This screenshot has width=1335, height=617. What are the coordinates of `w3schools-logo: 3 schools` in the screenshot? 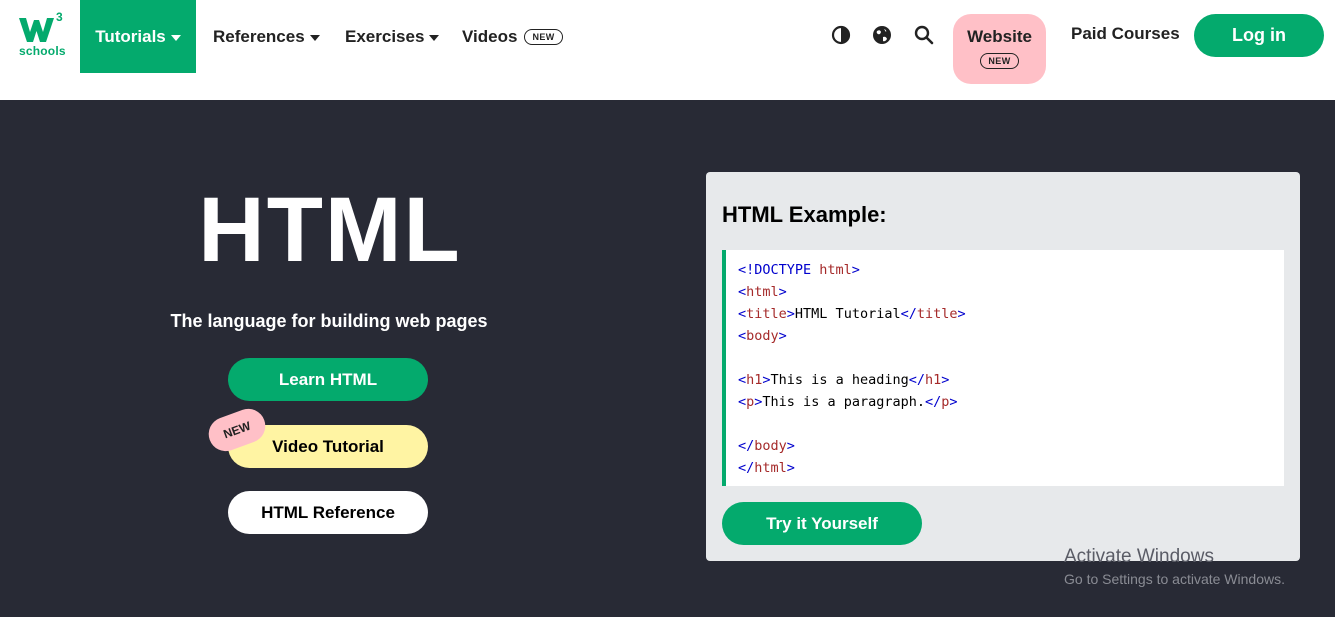 It's located at (42, 36).